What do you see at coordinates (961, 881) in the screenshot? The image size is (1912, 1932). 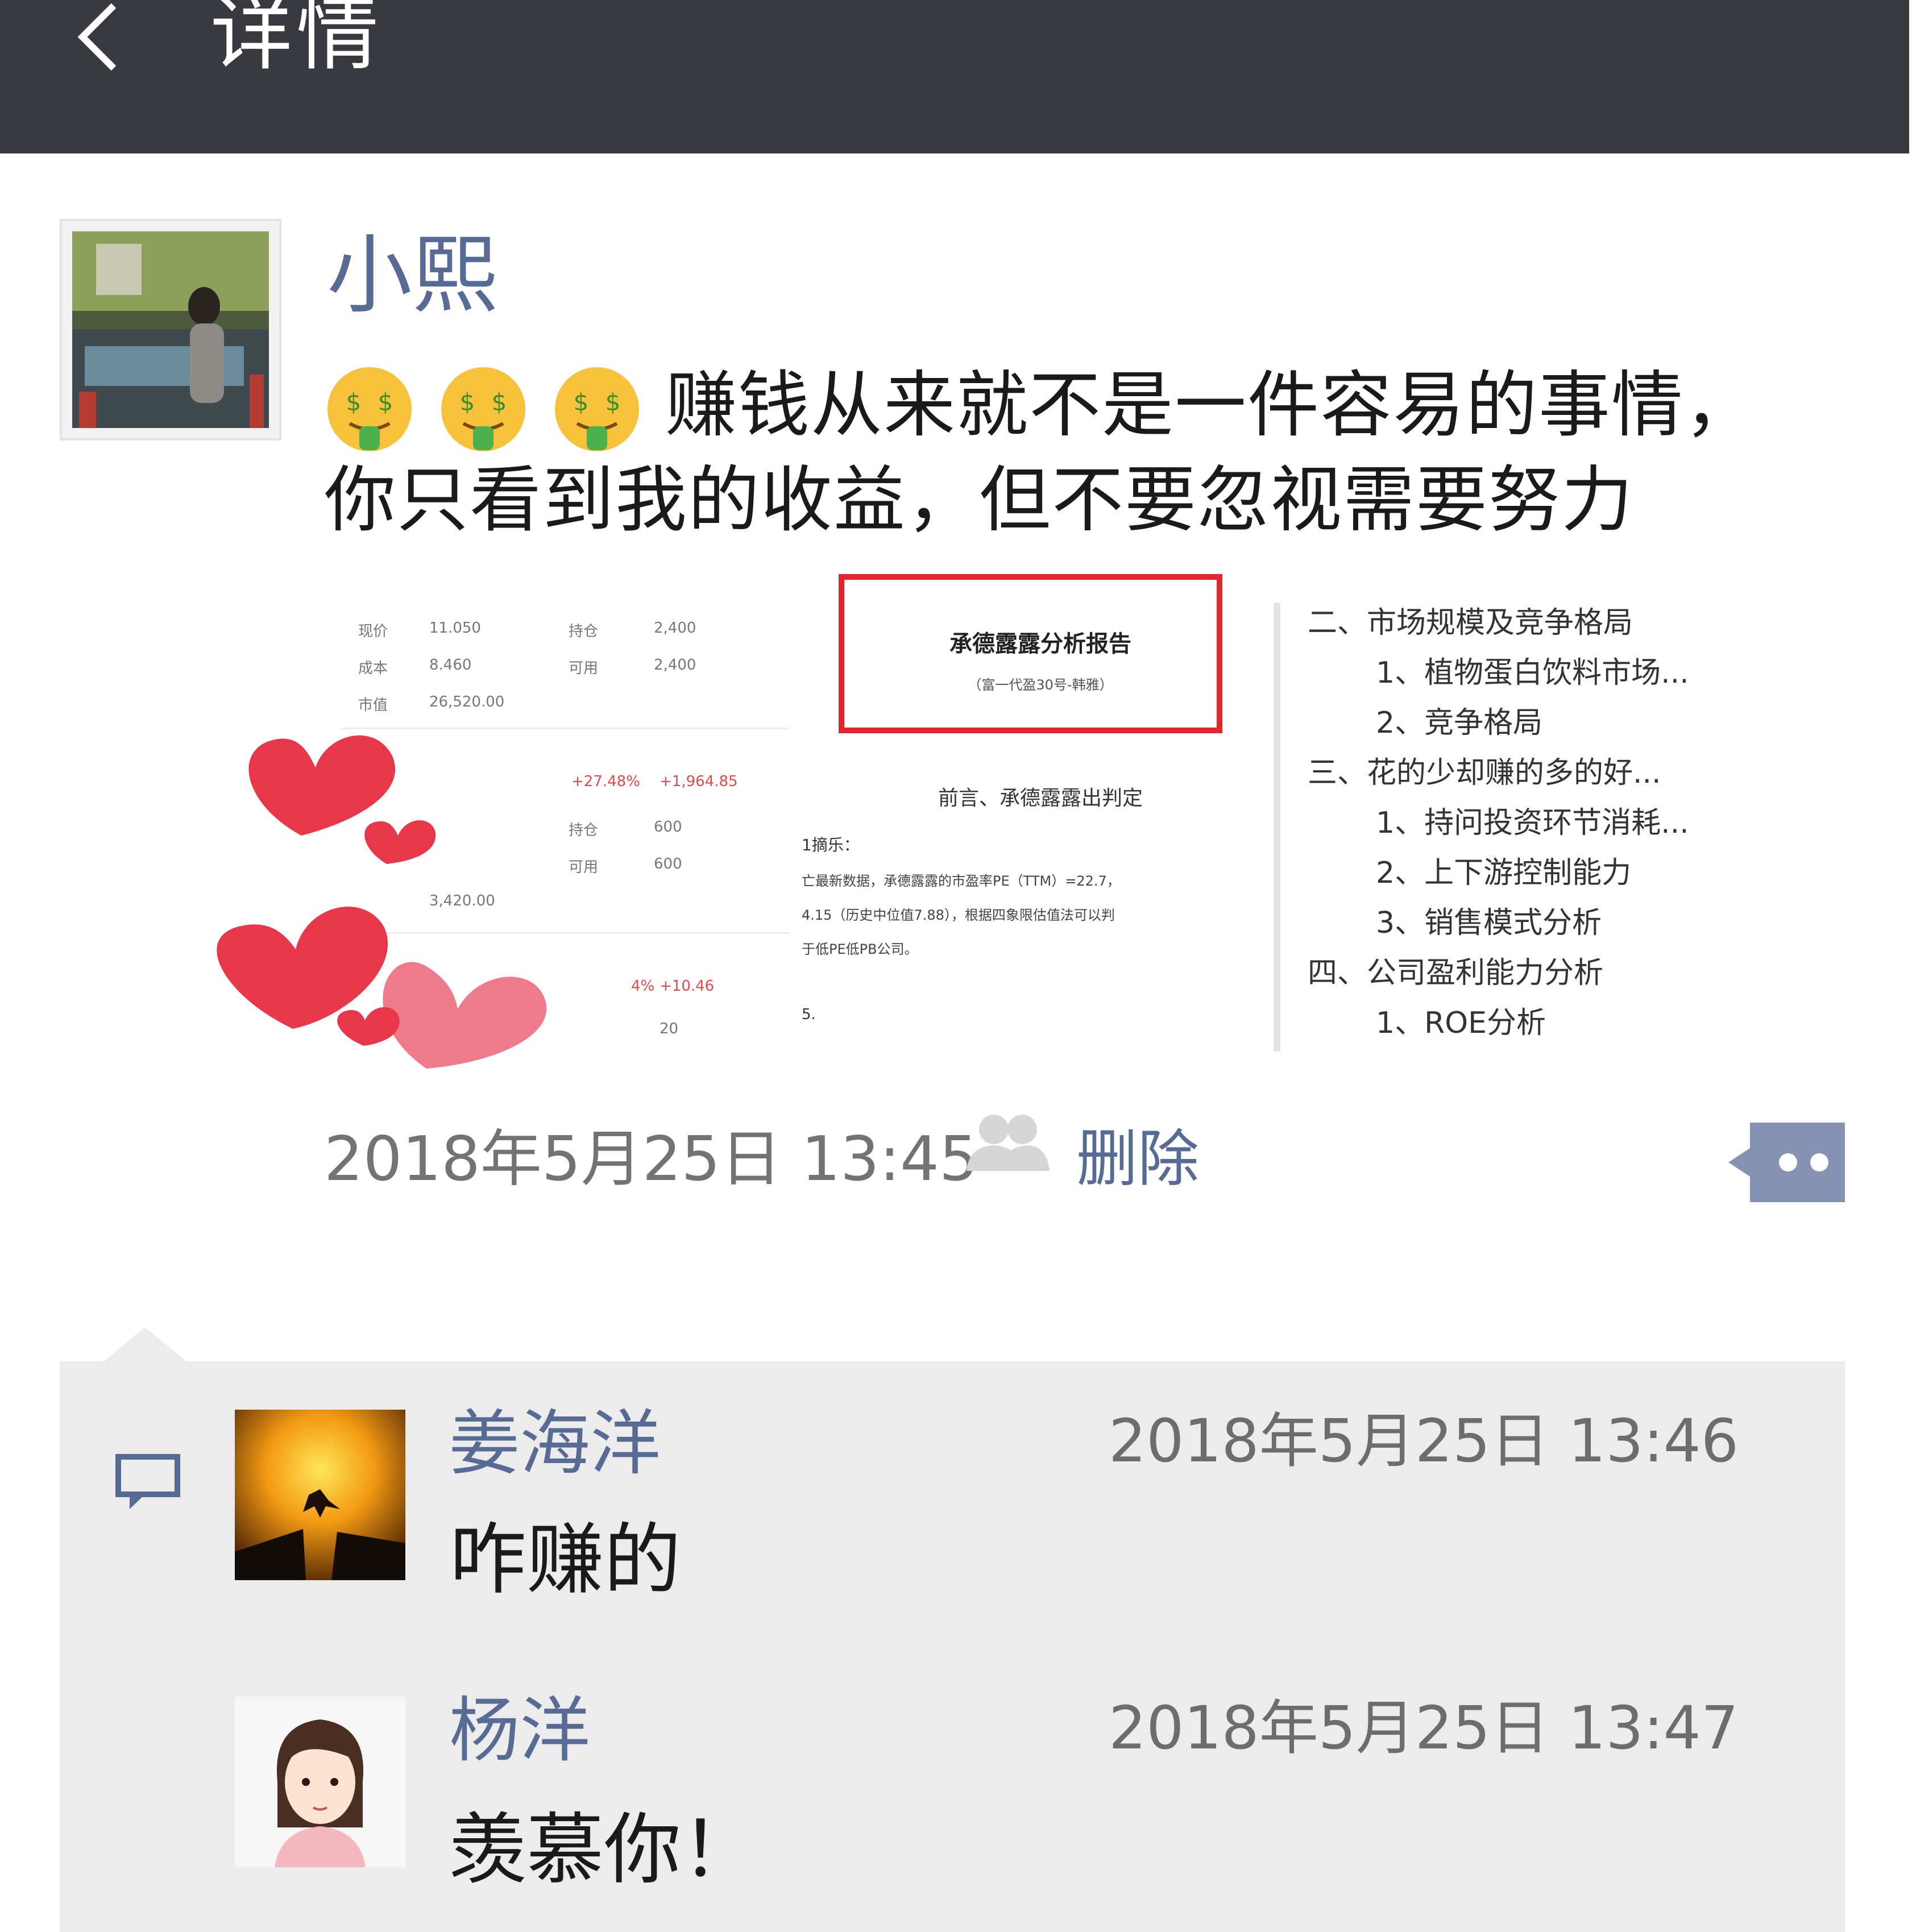 I see `report-paragraph: 亡最新数据，承德露露的市盈率PE（TTM）=22.7，` at bounding box center [961, 881].